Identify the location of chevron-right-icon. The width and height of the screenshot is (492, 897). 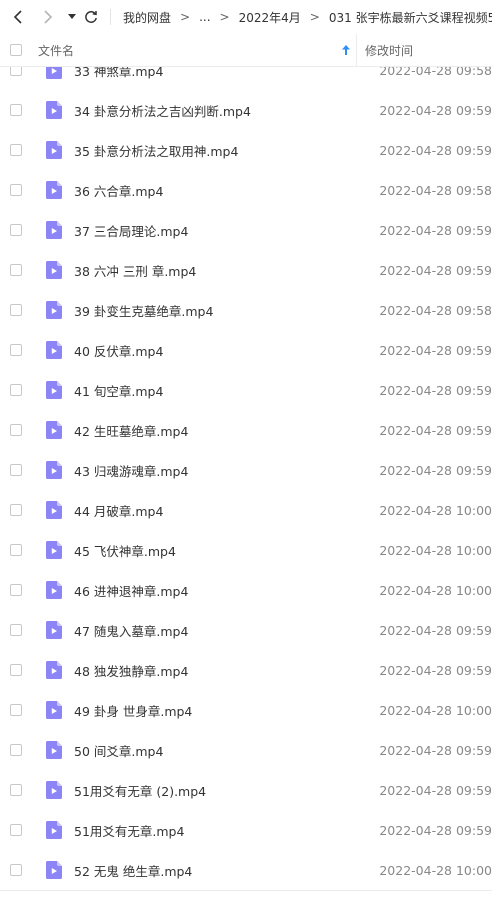
(48, 17).